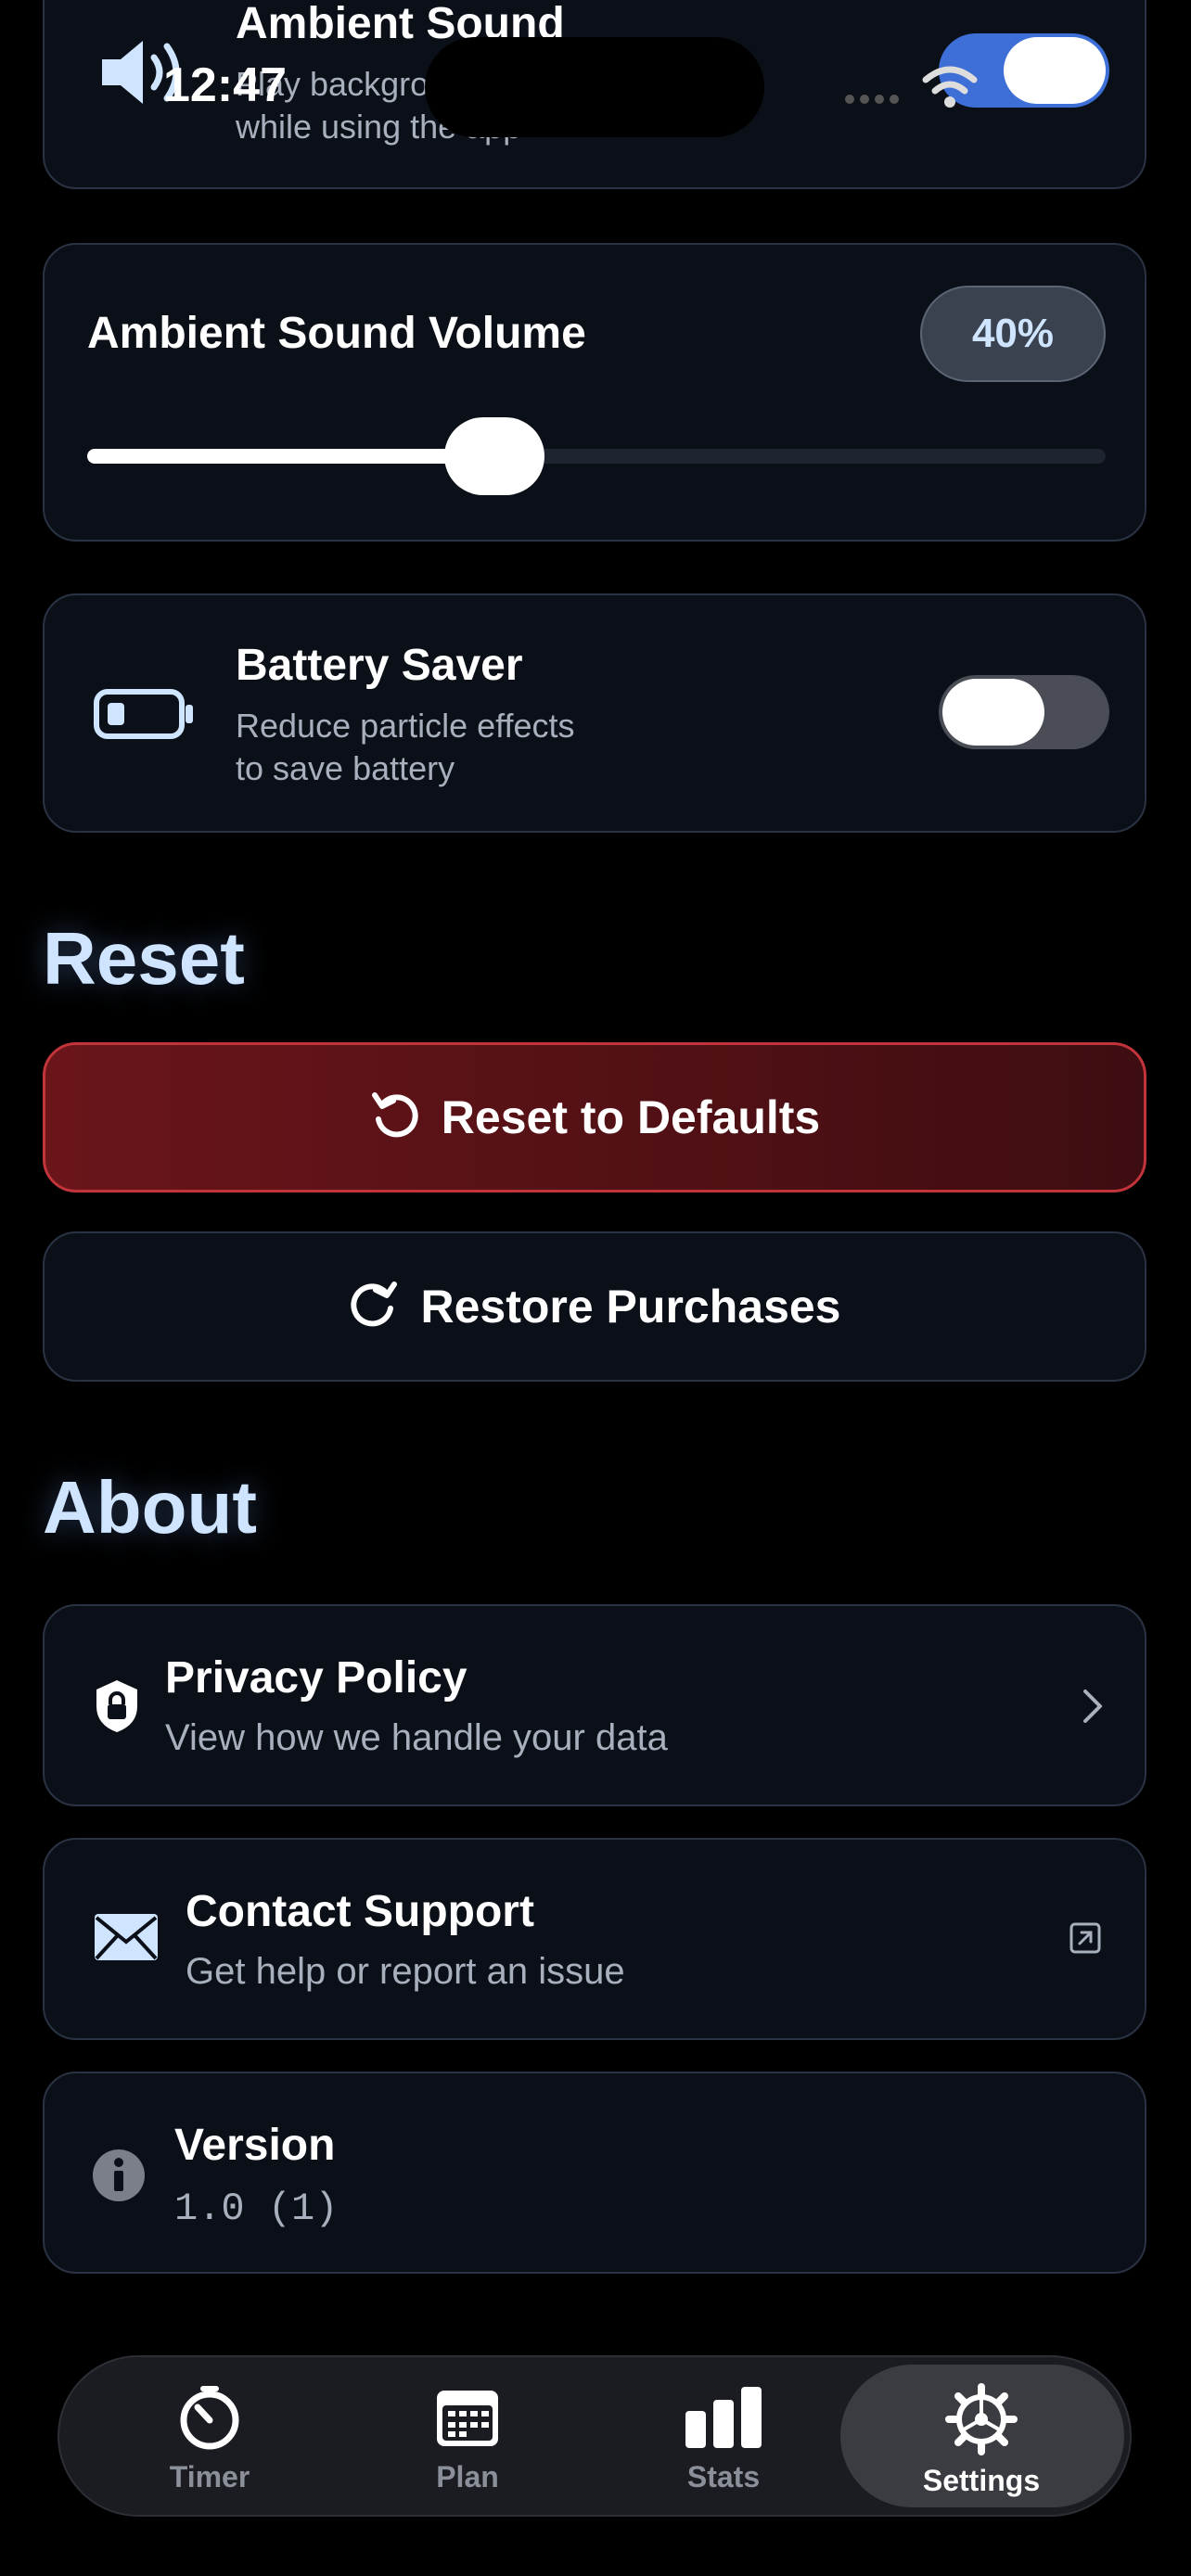 The width and height of the screenshot is (1191, 2576). Describe the element at coordinates (467, 2476) in the screenshot. I see `tab-plan-label: Plan` at that location.